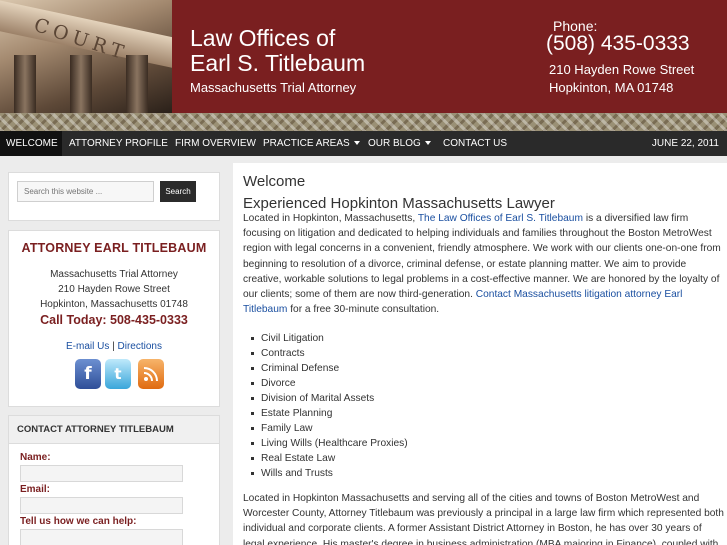 This screenshot has height=545, width=727. I want to click on attorney-role: Massachusetts Trial Attorney, so click(114, 274).